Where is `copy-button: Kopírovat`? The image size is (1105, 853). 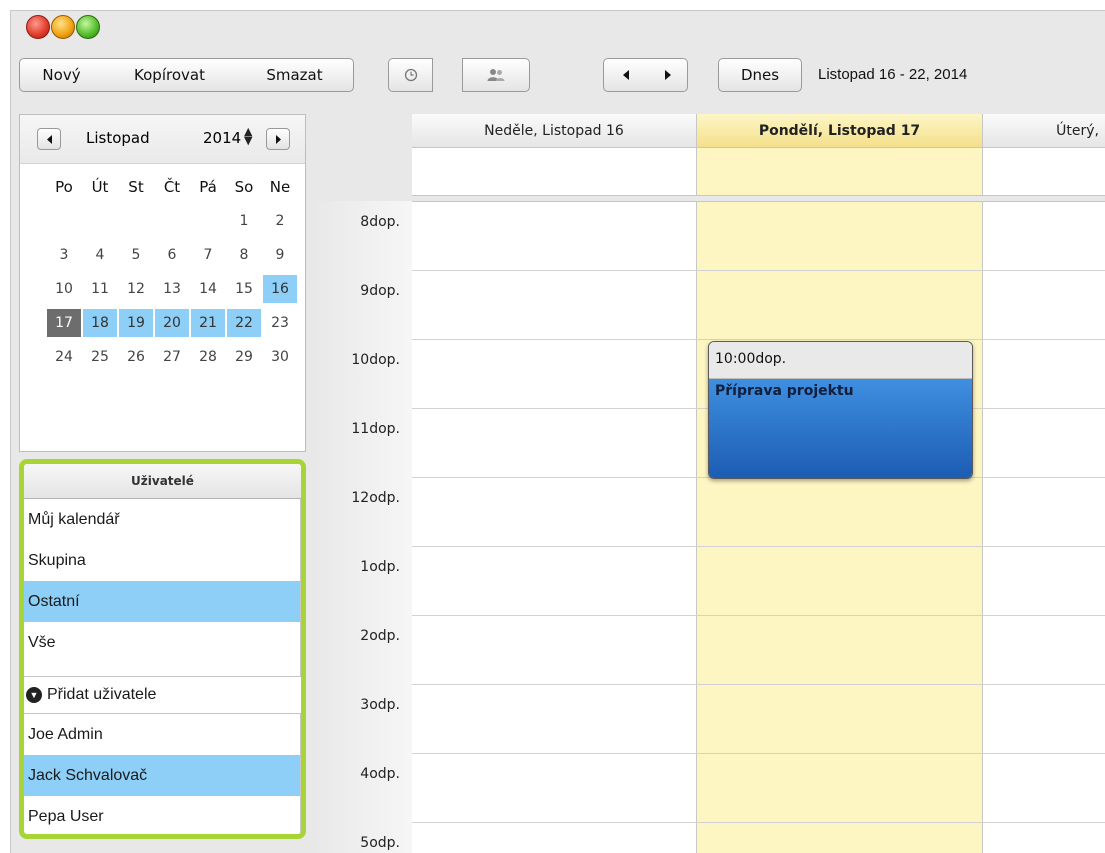 copy-button: Kopírovat is located at coordinates (170, 75).